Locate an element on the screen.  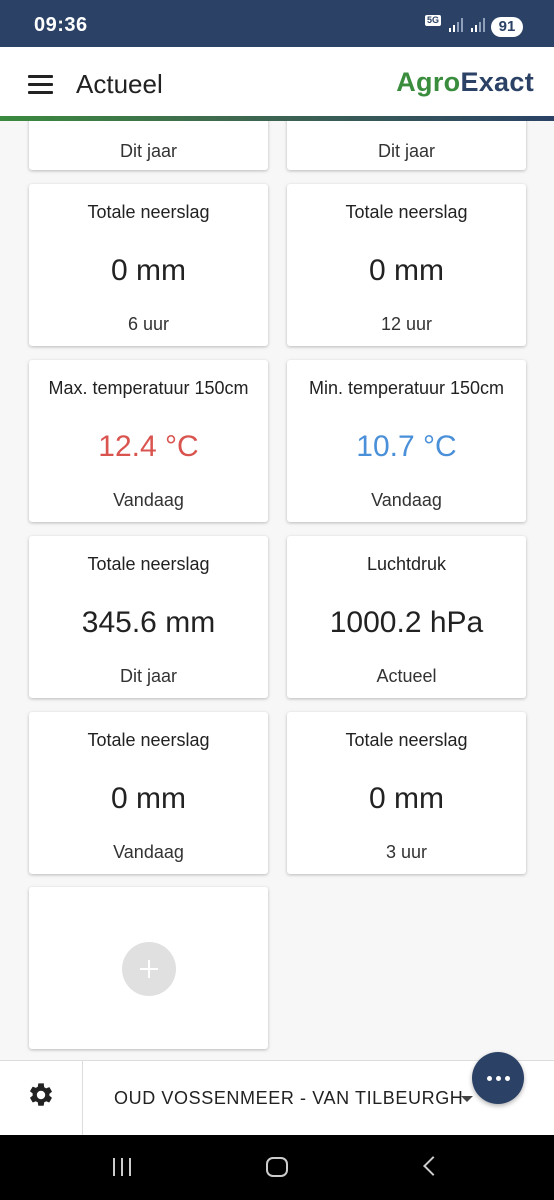
card-title: Luchtdruk is located at coordinates (406, 564).